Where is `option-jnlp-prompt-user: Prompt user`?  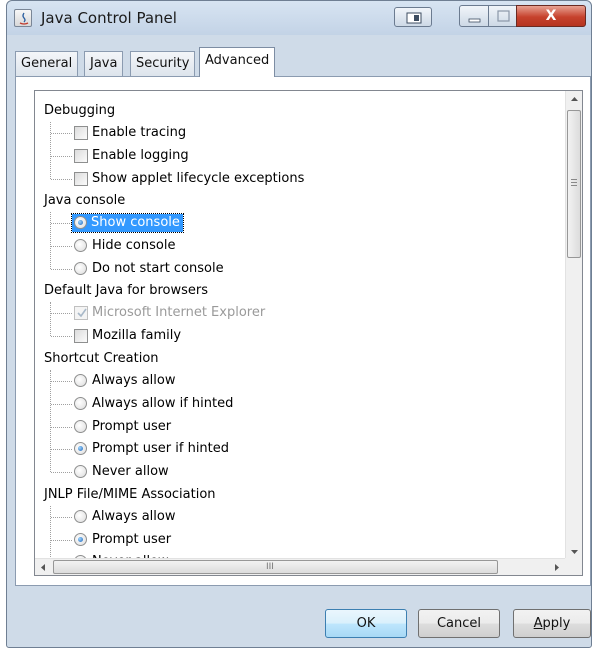
option-jnlp-prompt-user: Prompt user is located at coordinates (300, 540).